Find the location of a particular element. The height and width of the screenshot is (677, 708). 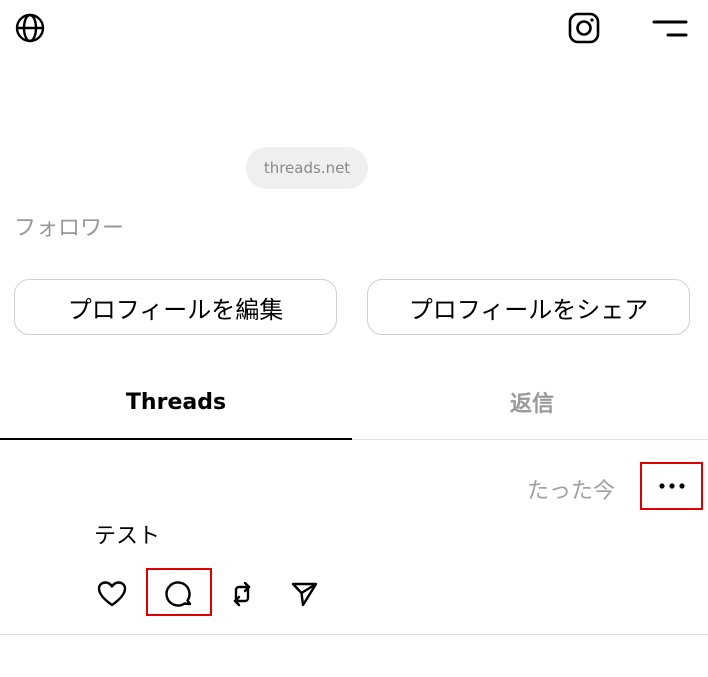

share-icon is located at coordinates (304, 594).